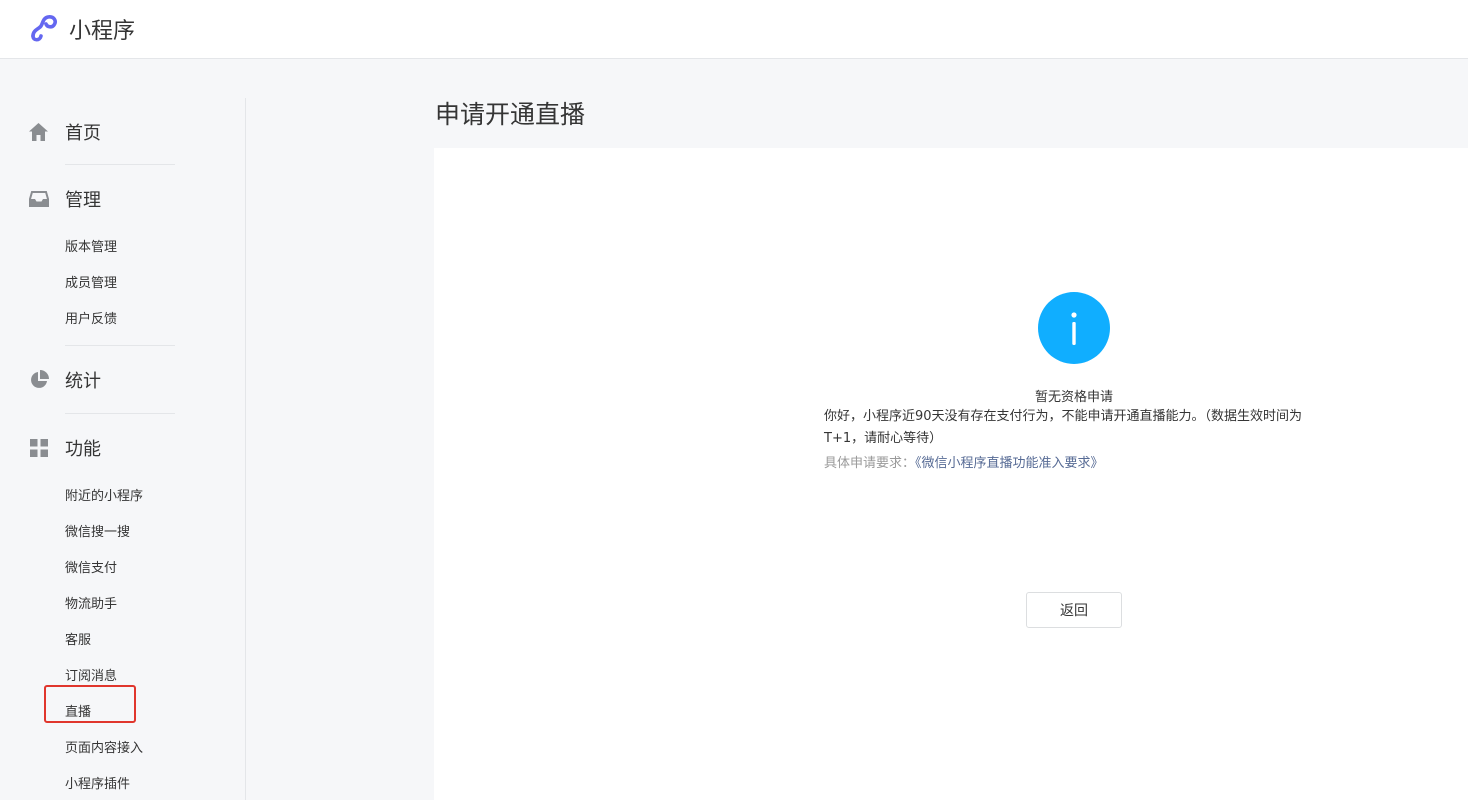  I want to click on requirements-link: 《微信小程序直播功能准入要求》, so click(1009, 463).